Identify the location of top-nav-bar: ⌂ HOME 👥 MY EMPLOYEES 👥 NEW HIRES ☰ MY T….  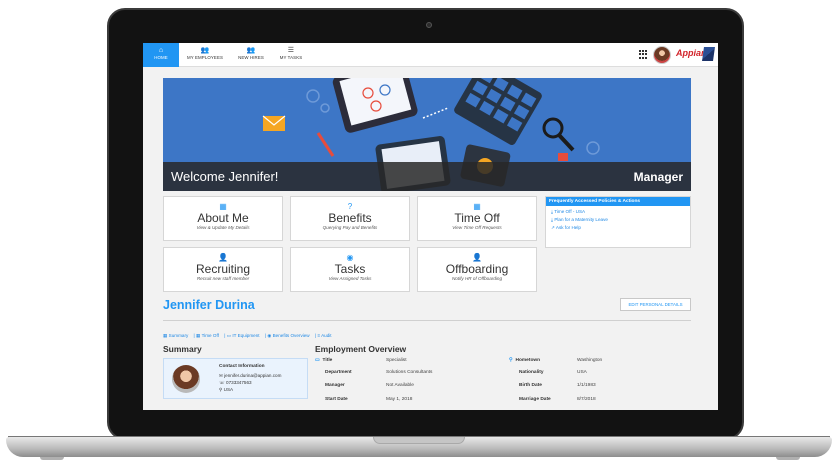
(430, 55).